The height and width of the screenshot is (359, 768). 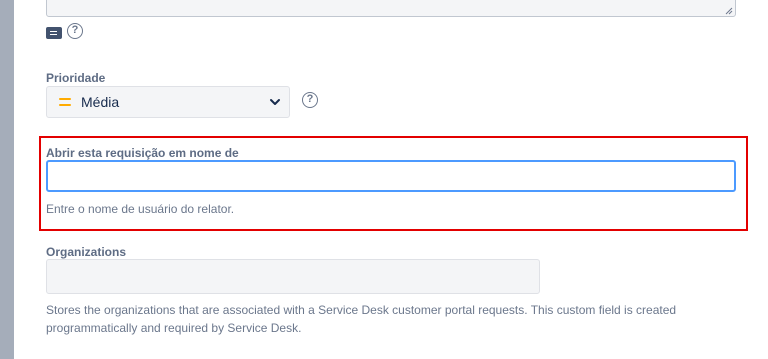 I want to click on priority-medium-icon, so click(x=65, y=102).